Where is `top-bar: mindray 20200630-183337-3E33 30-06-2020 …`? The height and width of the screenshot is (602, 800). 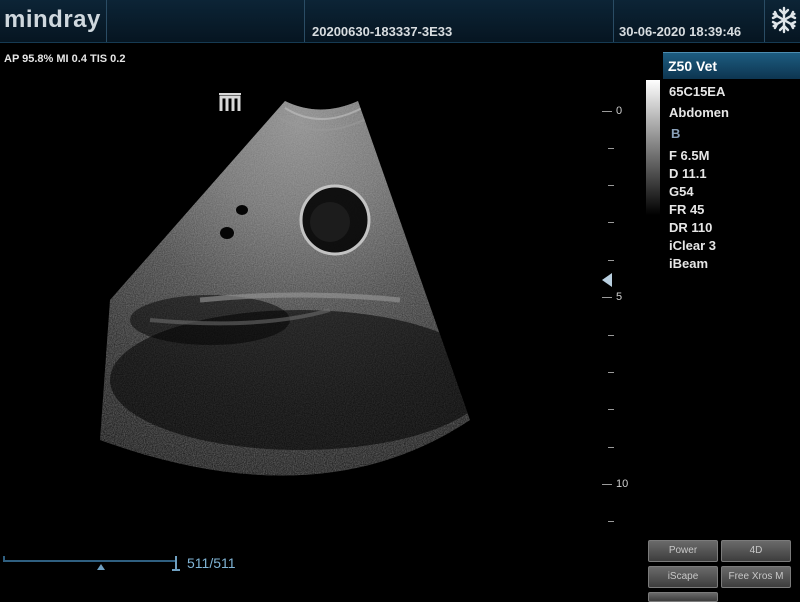 top-bar: mindray 20200630-183337-3E33 30-06-2020 … is located at coordinates (400, 21).